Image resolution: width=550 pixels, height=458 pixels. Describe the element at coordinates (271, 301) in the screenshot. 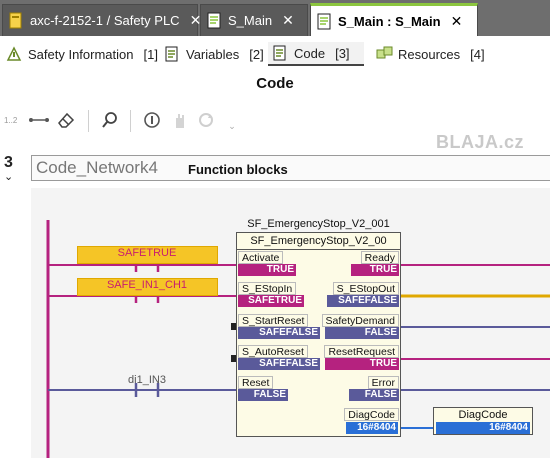

I see `fb-input-value: SAFETRUE` at that location.